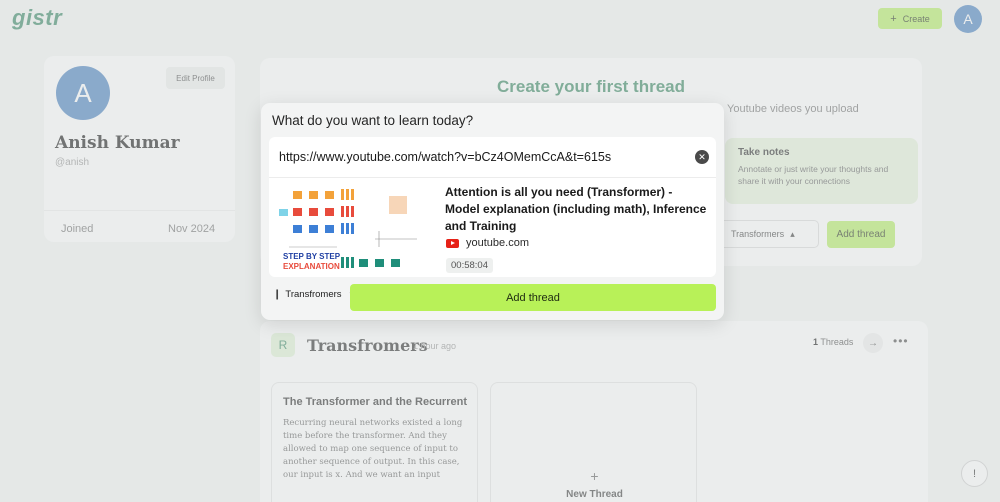 This screenshot has height=502, width=1000. I want to click on thumbnail-caption-2: EXPLANATION, so click(311, 266).